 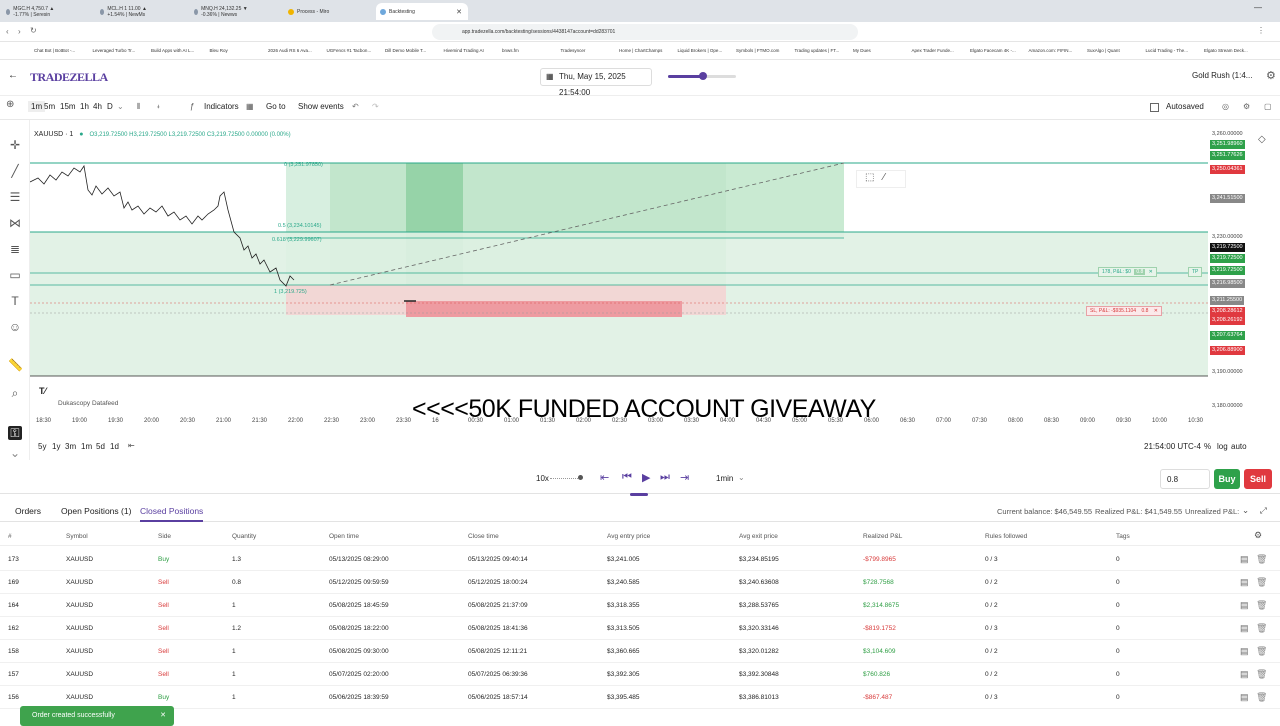 What do you see at coordinates (1268, 106) in the screenshot?
I see `fullscreen-icon: ▢` at bounding box center [1268, 106].